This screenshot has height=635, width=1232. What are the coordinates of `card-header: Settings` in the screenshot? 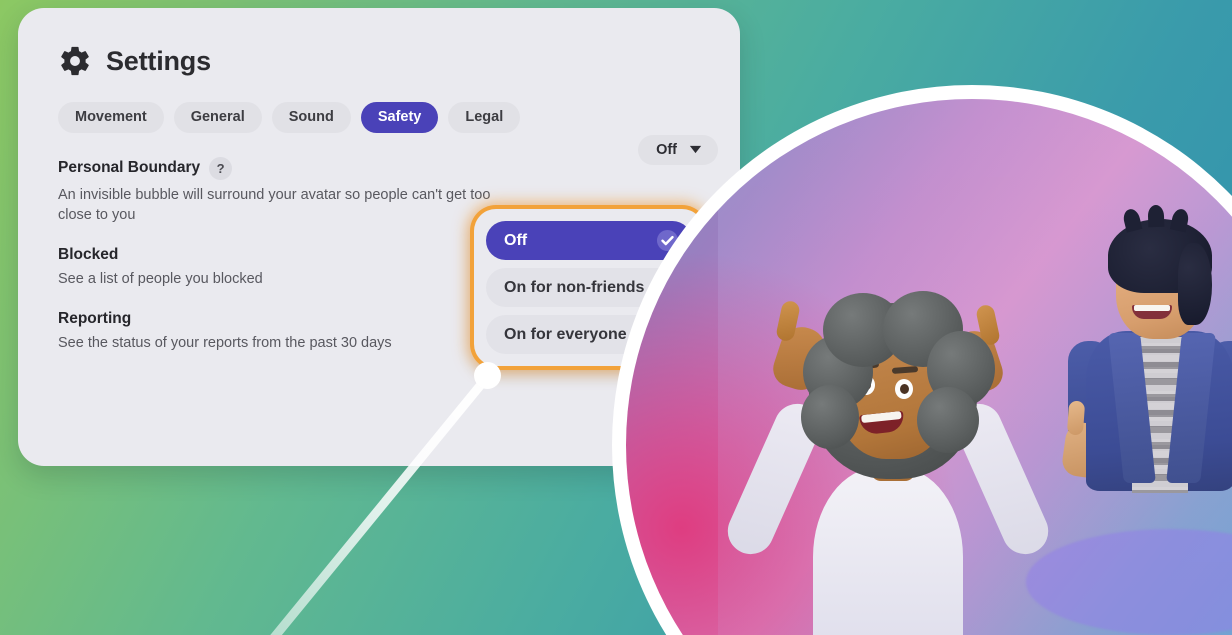 It's located at (379, 61).